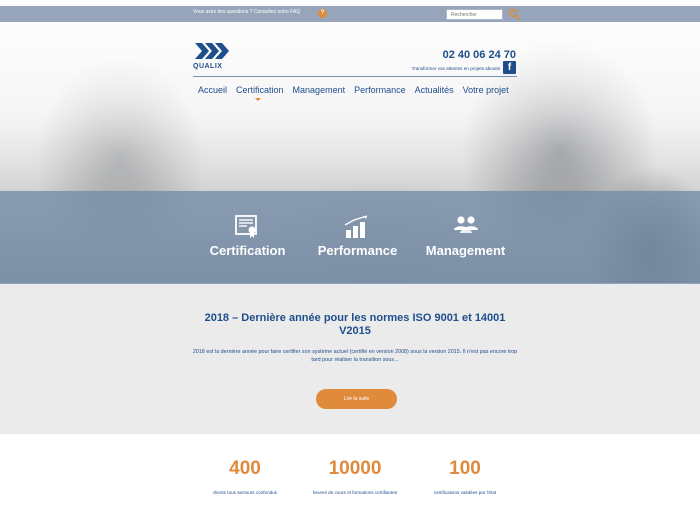  Describe the element at coordinates (208, 66) in the screenshot. I see `logo-text: QUALIX` at that location.